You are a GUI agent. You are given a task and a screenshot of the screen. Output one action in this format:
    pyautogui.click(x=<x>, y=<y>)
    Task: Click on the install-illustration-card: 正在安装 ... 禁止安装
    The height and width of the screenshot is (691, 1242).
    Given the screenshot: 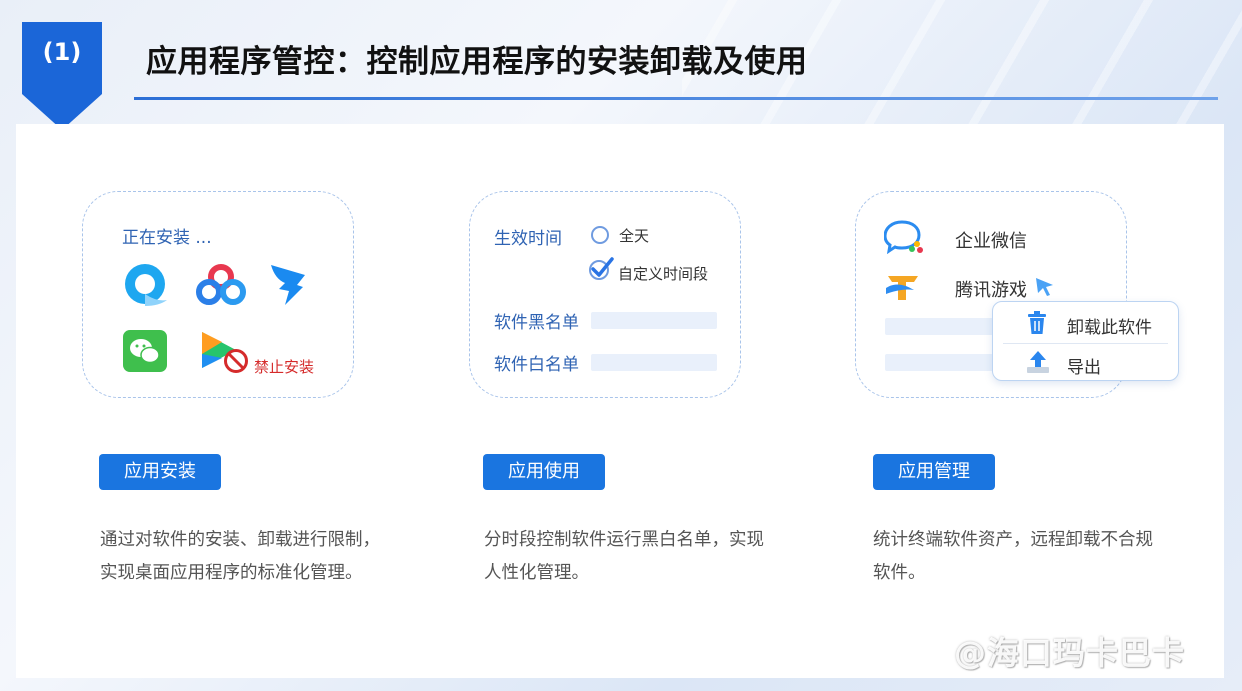 What is the action you would take?
    pyautogui.click(x=218, y=294)
    